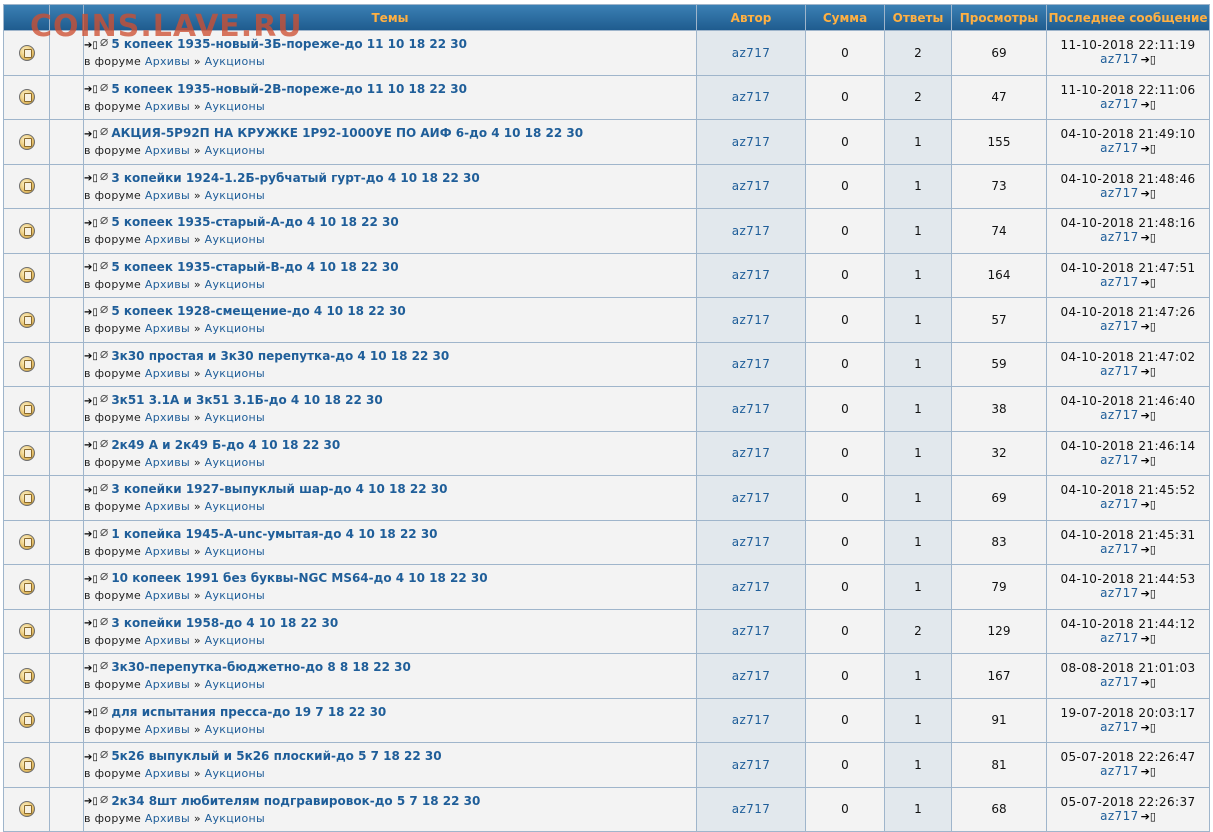  What do you see at coordinates (254, 222) in the screenshot?
I see `topic-title-link: 5 копеек 1935-старый-А-до 4 10 18 22 30` at bounding box center [254, 222].